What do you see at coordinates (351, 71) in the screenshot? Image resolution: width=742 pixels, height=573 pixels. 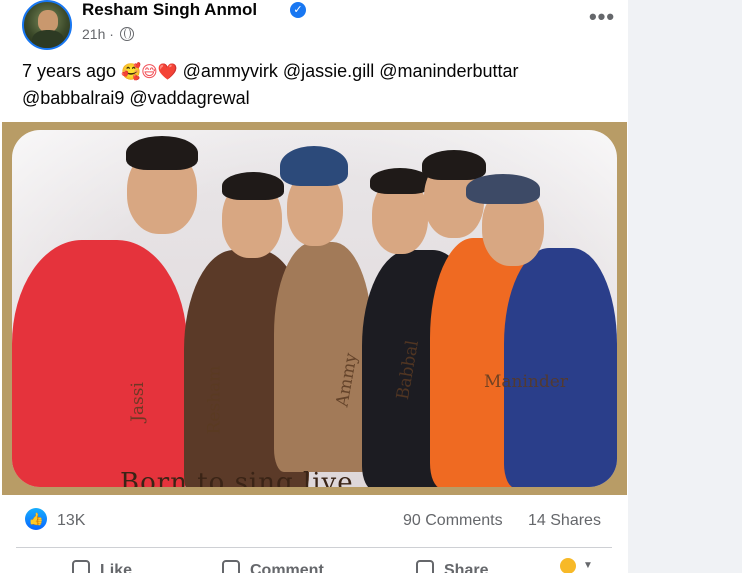 I see `caption-mentions-line1: @ammyvirk @jassie.gill @maninderbuttar` at bounding box center [351, 71].